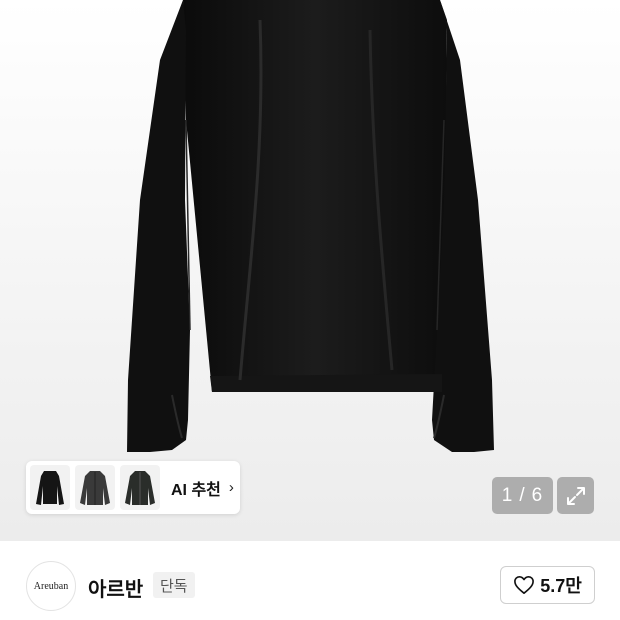 Image resolution: width=620 pixels, height=620 pixels. What do you see at coordinates (95, 487) in the screenshot?
I see `charcoal-jacket-thumbnail` at bounding box center [95, 487].